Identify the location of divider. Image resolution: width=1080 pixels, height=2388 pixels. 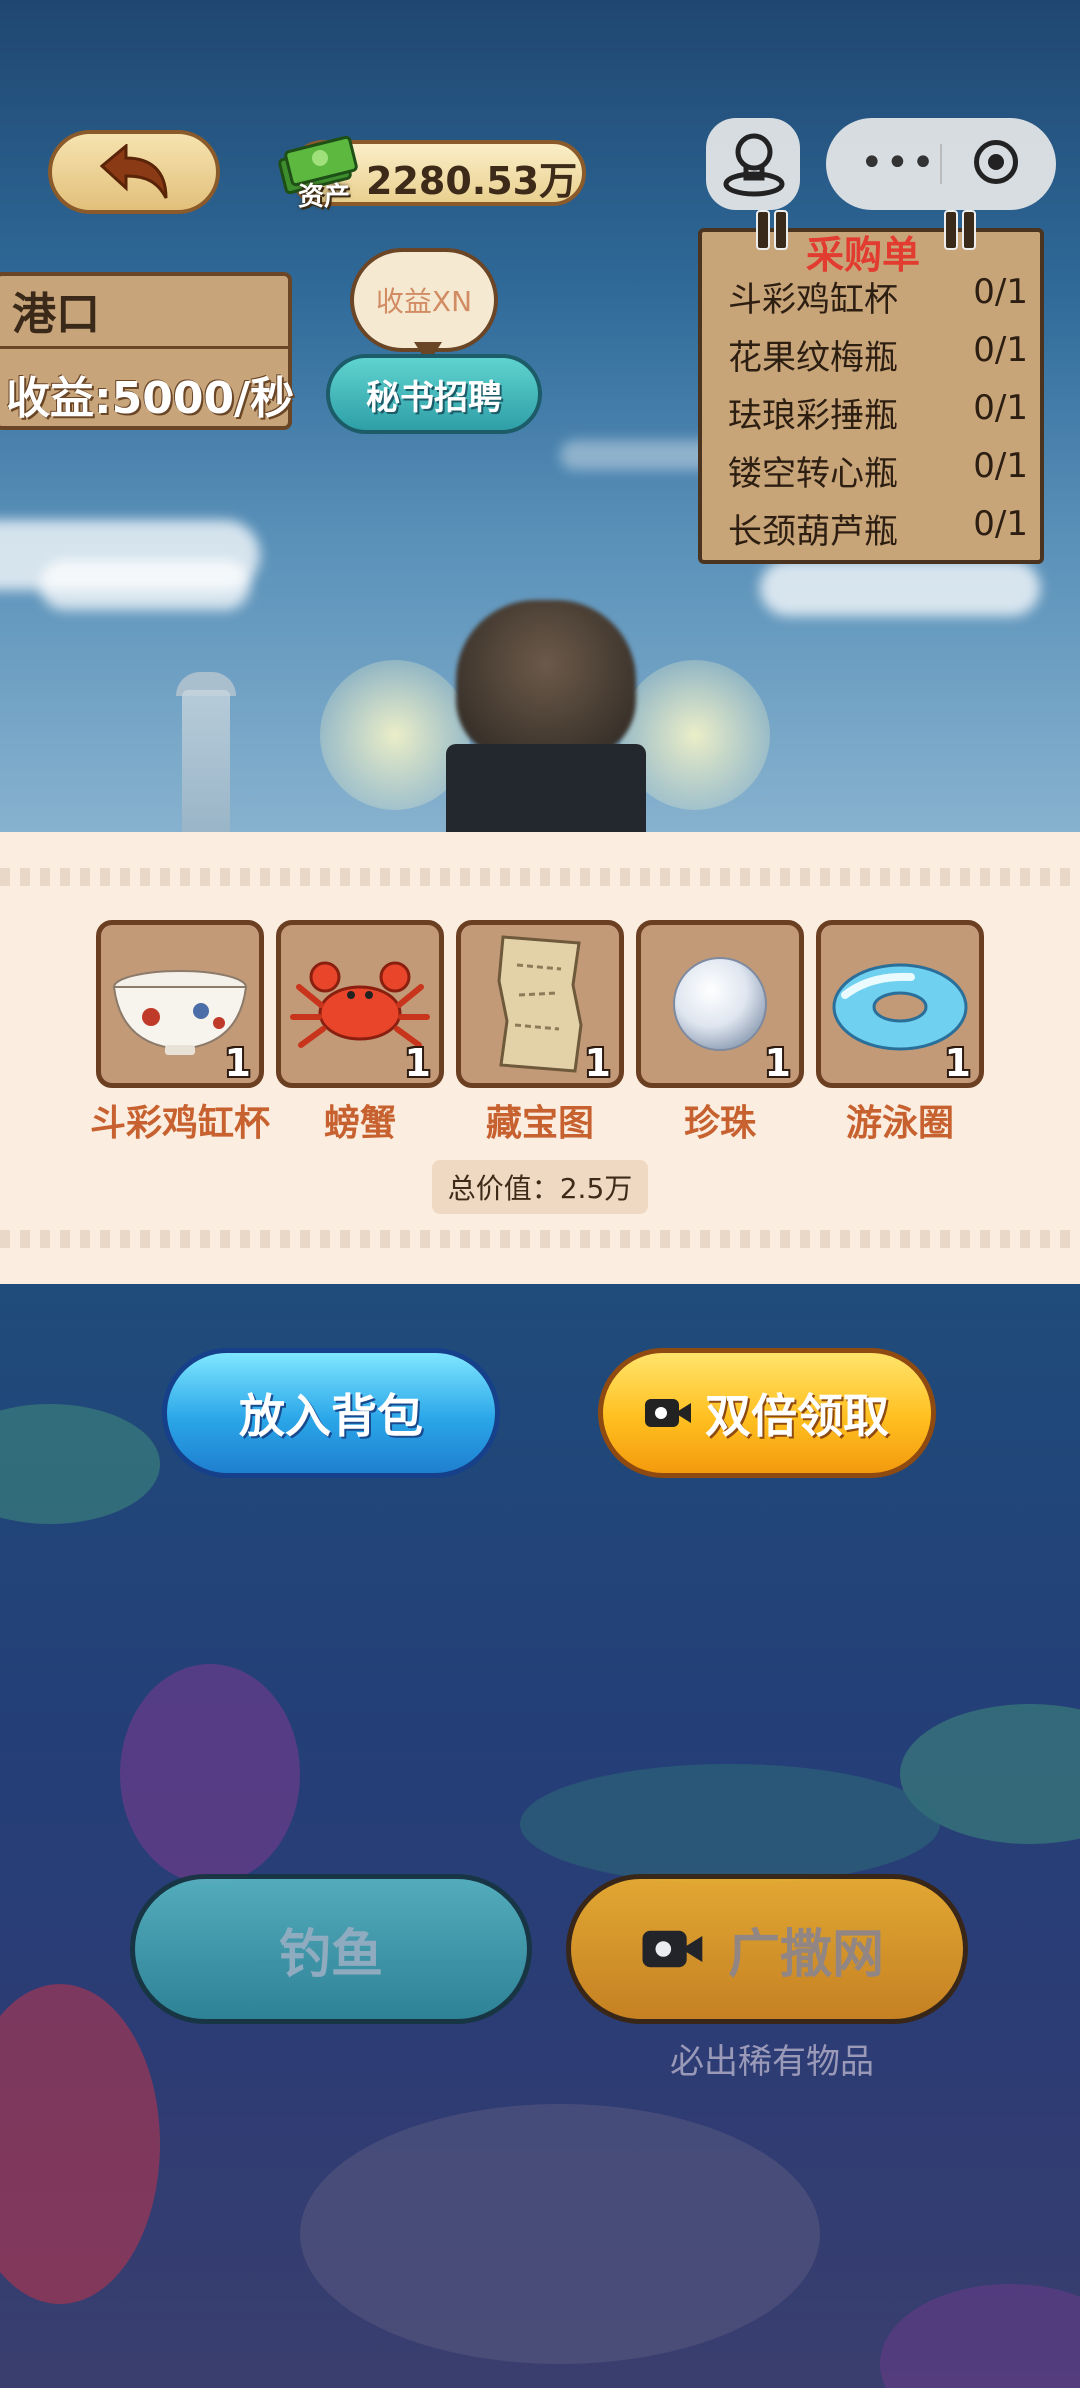
(145, 347).